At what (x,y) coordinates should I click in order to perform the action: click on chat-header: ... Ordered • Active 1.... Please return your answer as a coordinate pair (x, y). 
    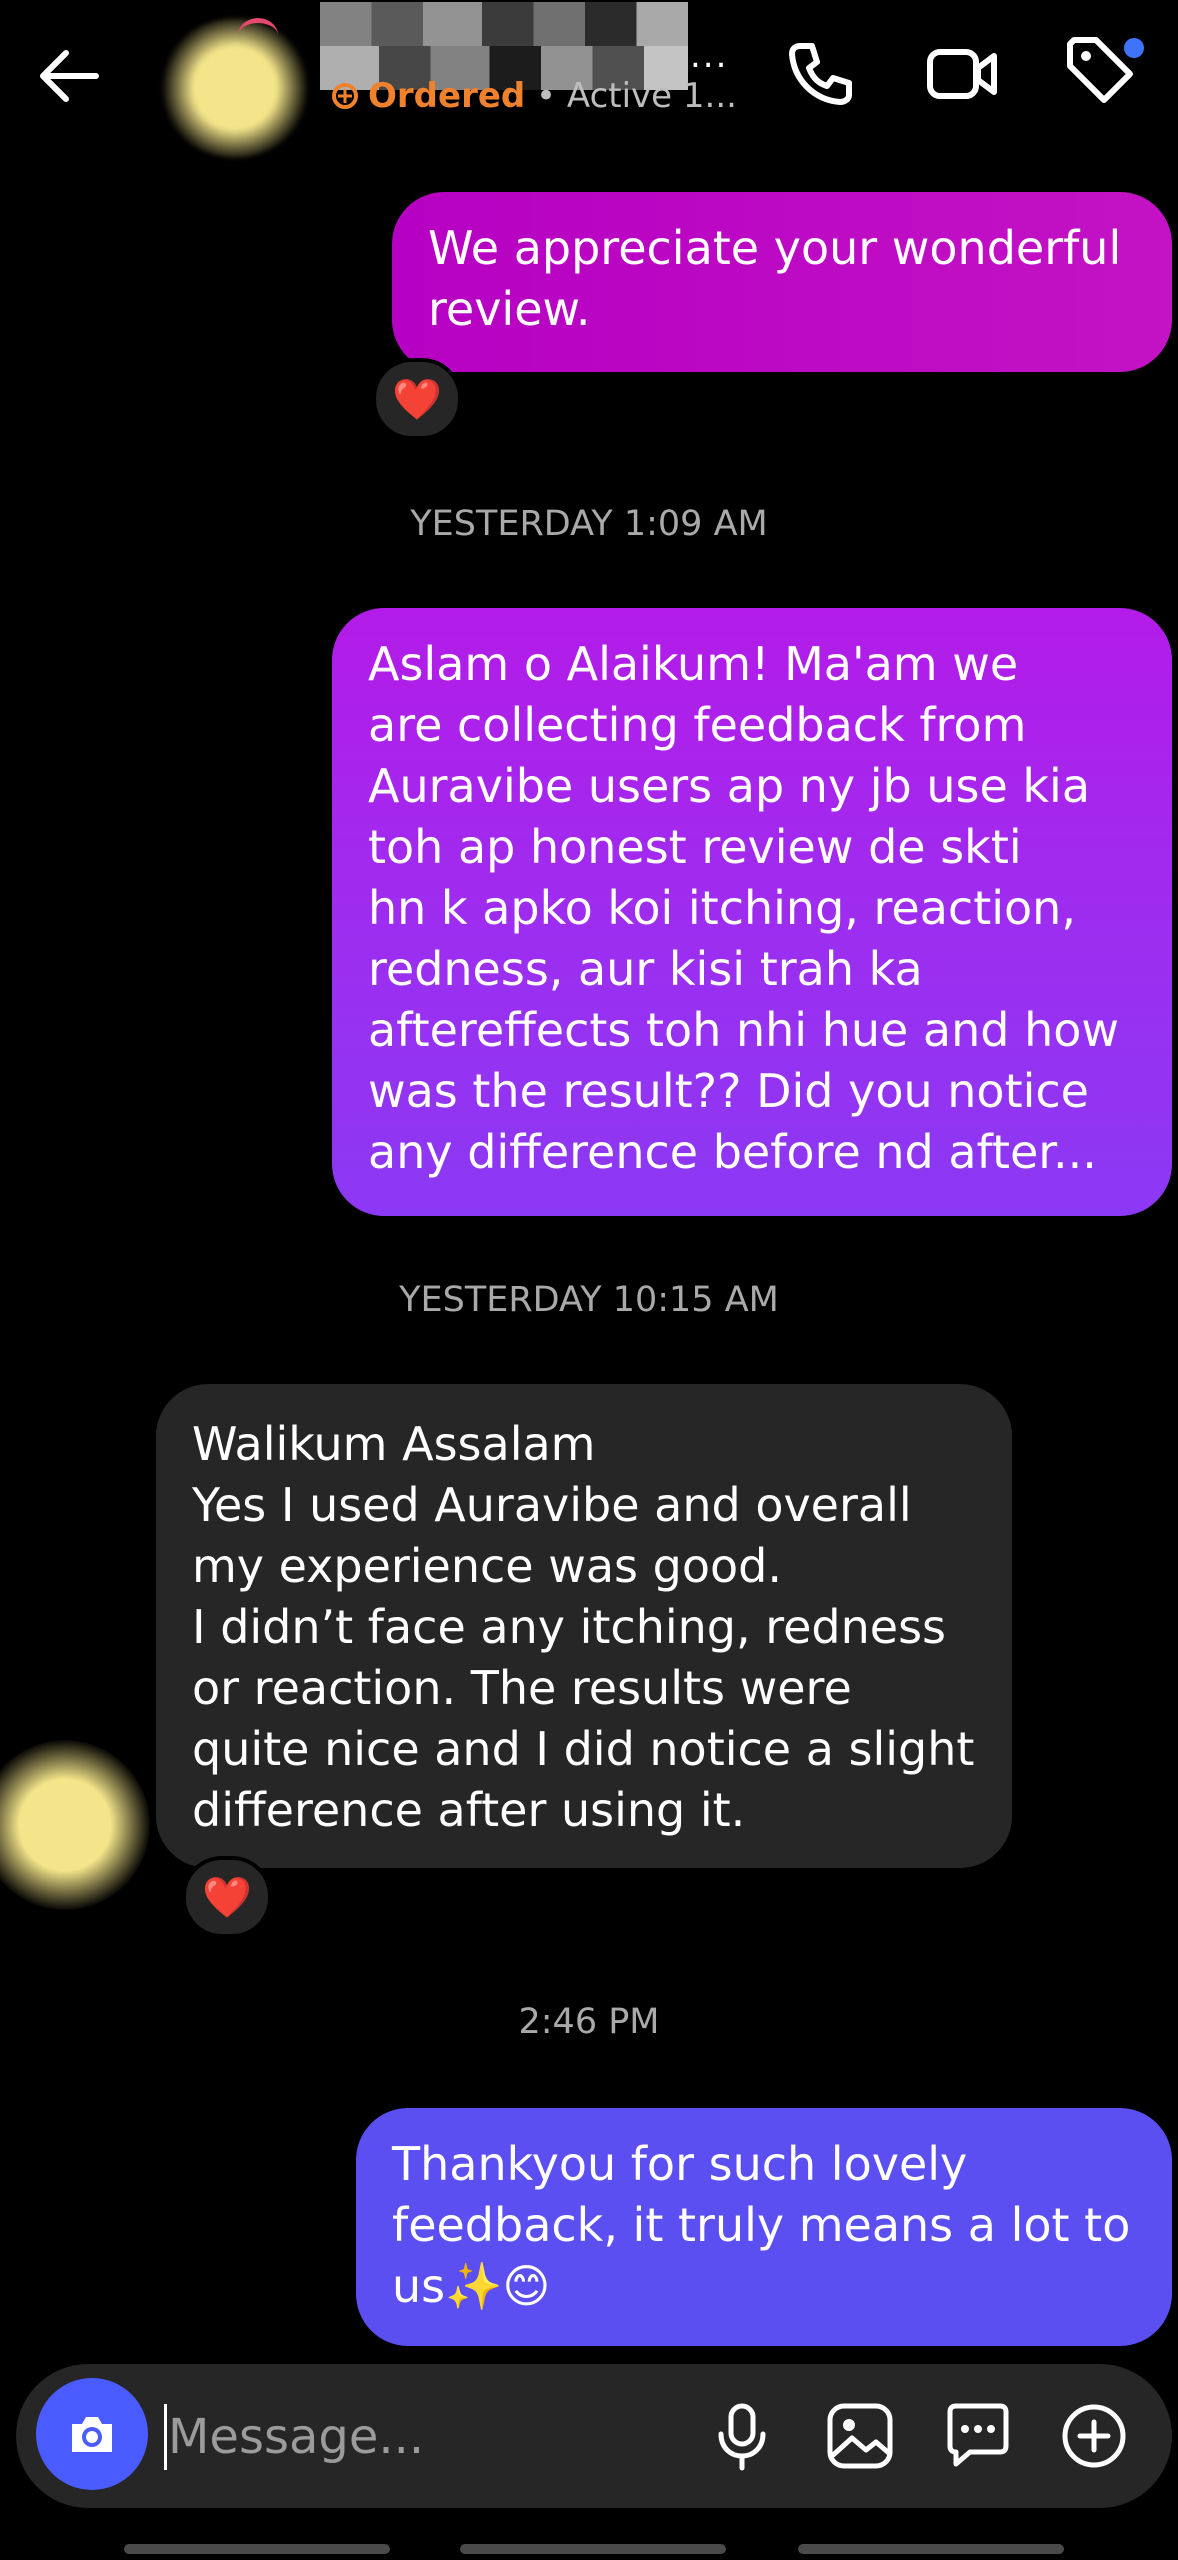
    Looking at the image, I should click on (589, 79).